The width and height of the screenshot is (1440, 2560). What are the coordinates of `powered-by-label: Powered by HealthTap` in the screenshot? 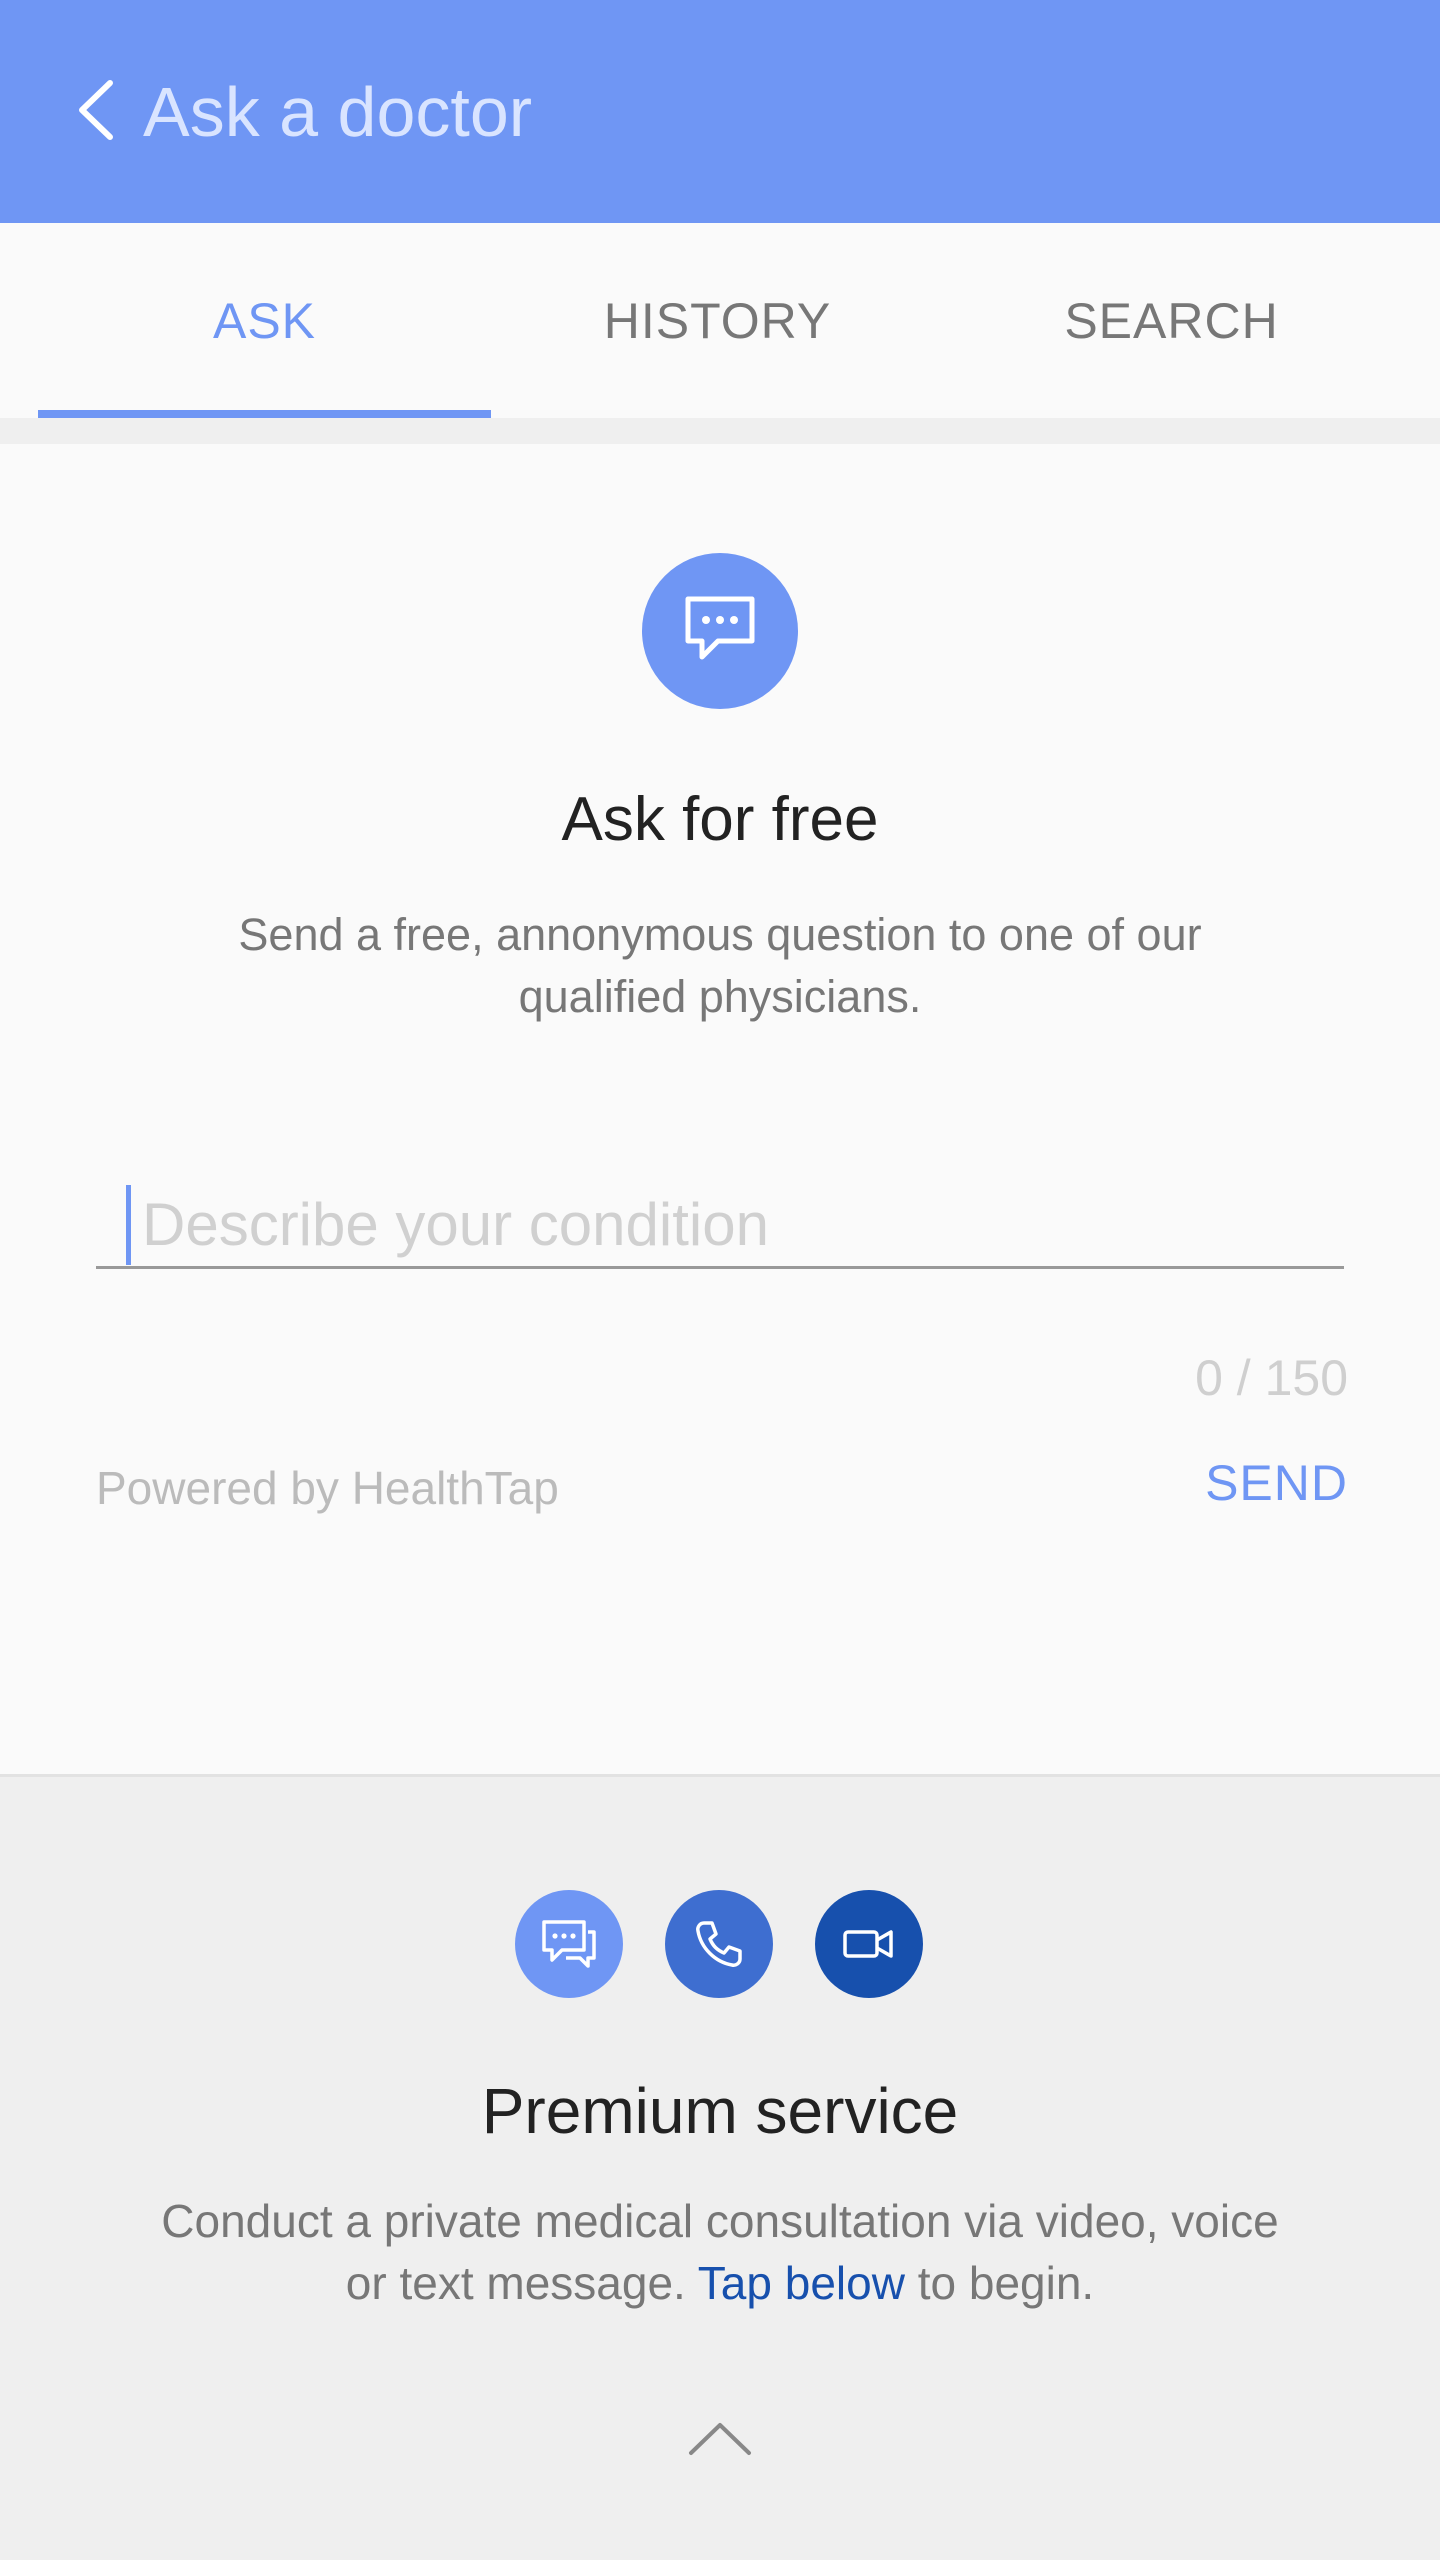 It's located at (327, 1488).